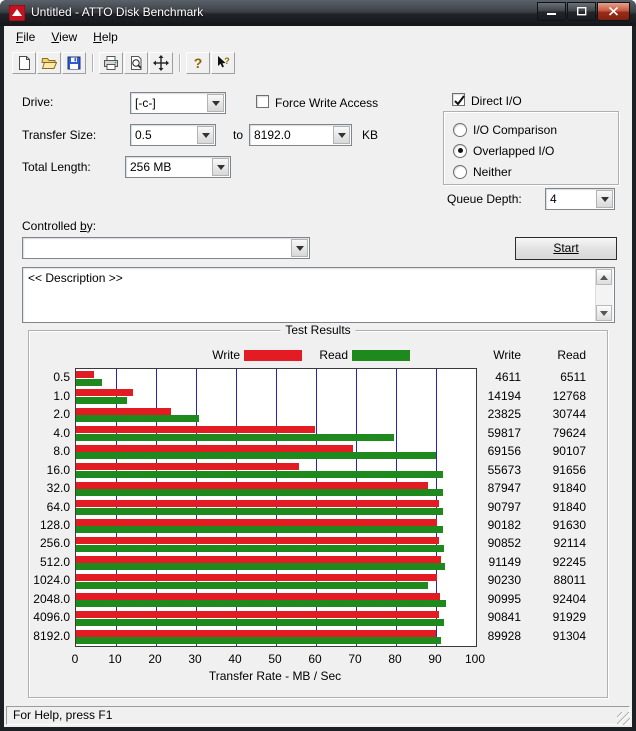 This screenshot has width=636, height=731. Describe the element at coordinates (161, 63) in the screenshot. I see `pan-button` at that location.